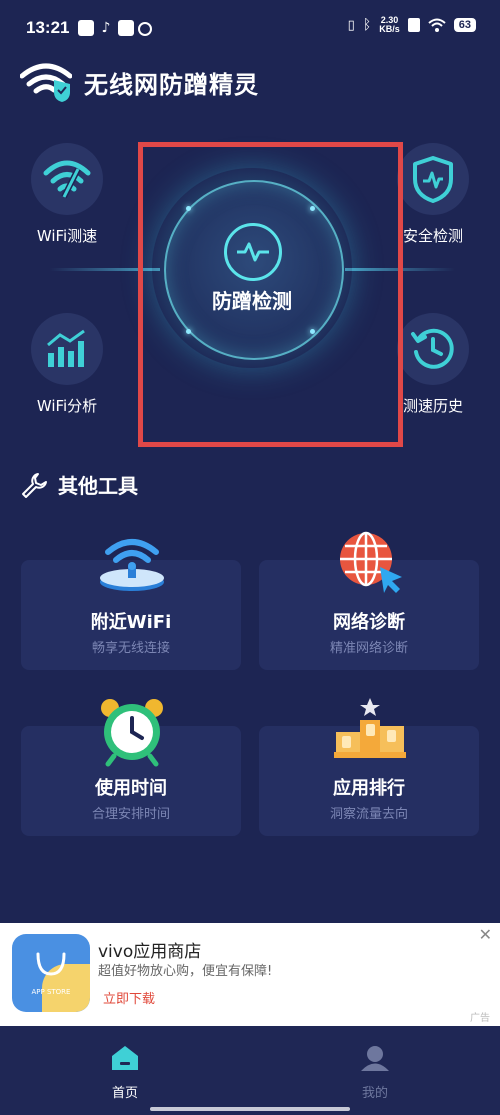 The height and width of the screenshot is (1115, 500). I want to click on card-title: 应用排行, so click(369, 788).